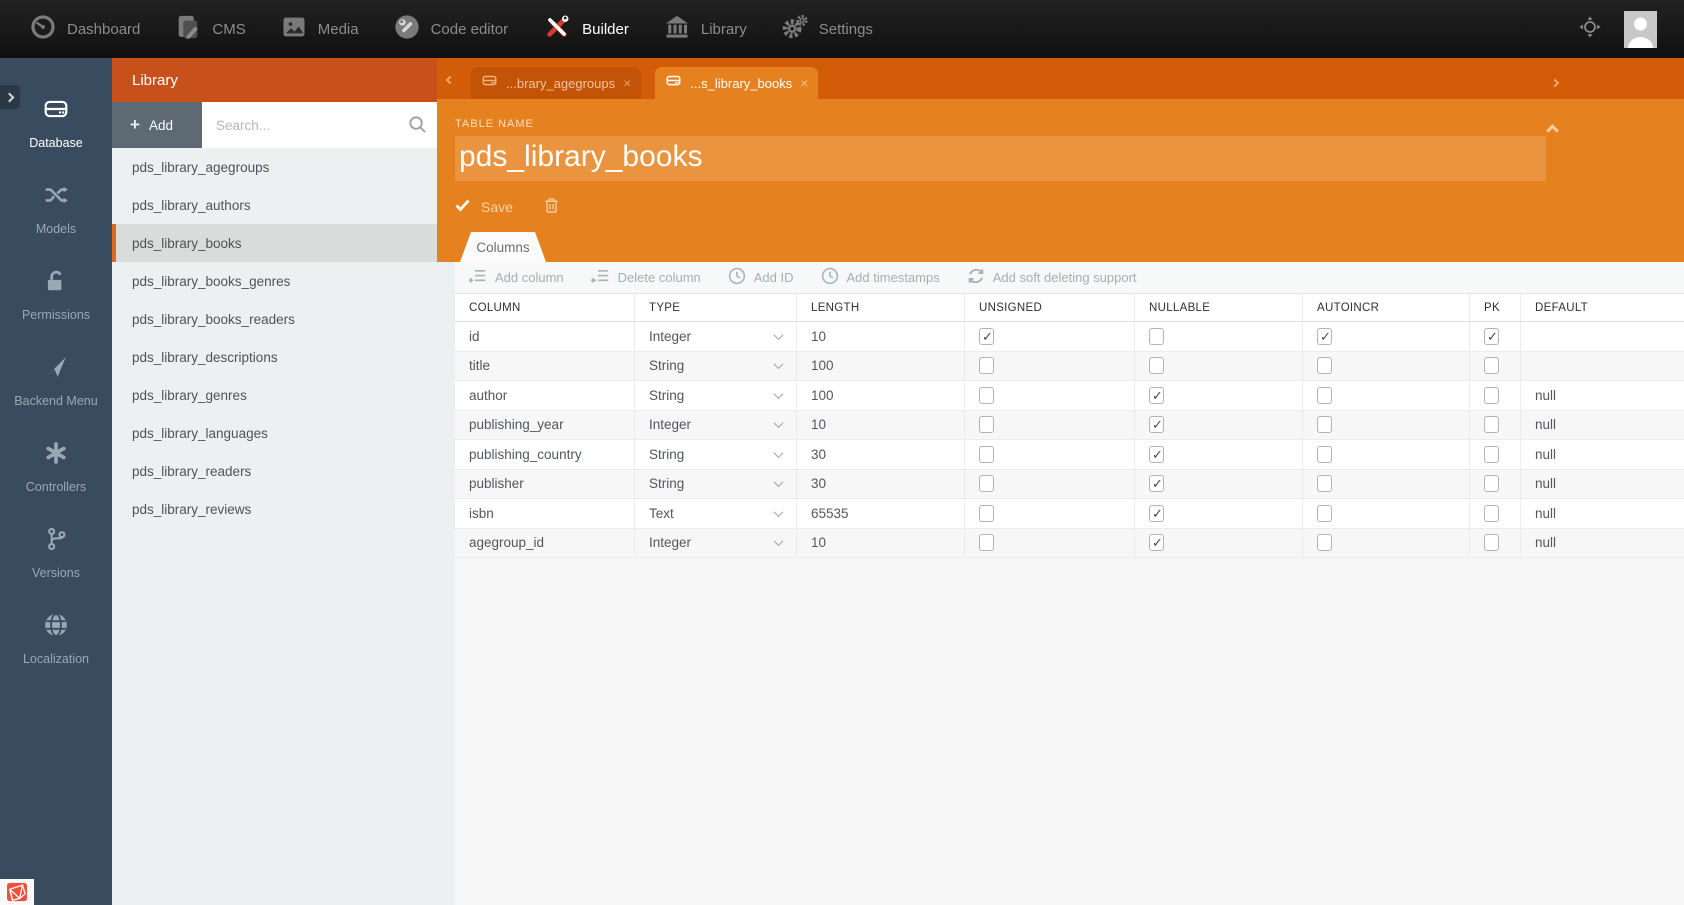 This screenshot has width=1684, height=905. I want to click on list-item: pds_library_books_readers, so click(274, 319).